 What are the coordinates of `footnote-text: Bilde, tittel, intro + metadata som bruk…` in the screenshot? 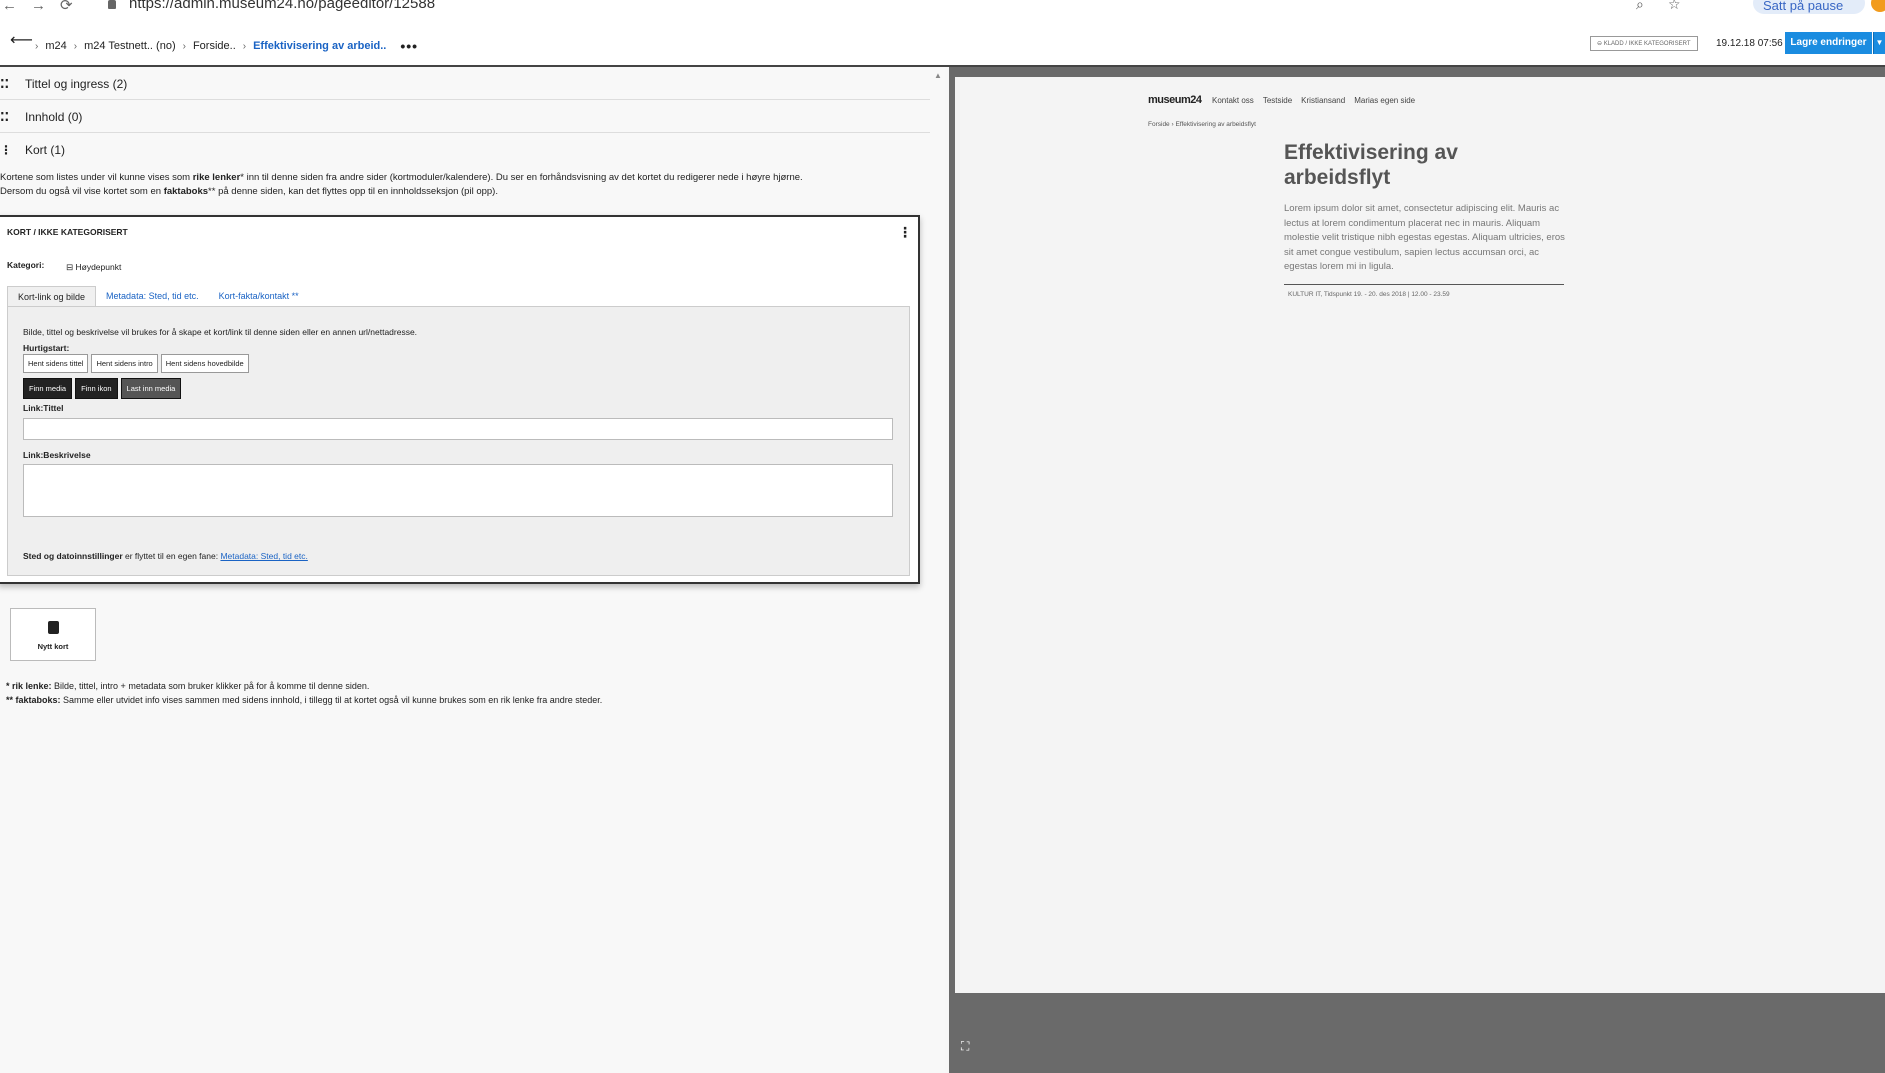 It's located at (210, 686).